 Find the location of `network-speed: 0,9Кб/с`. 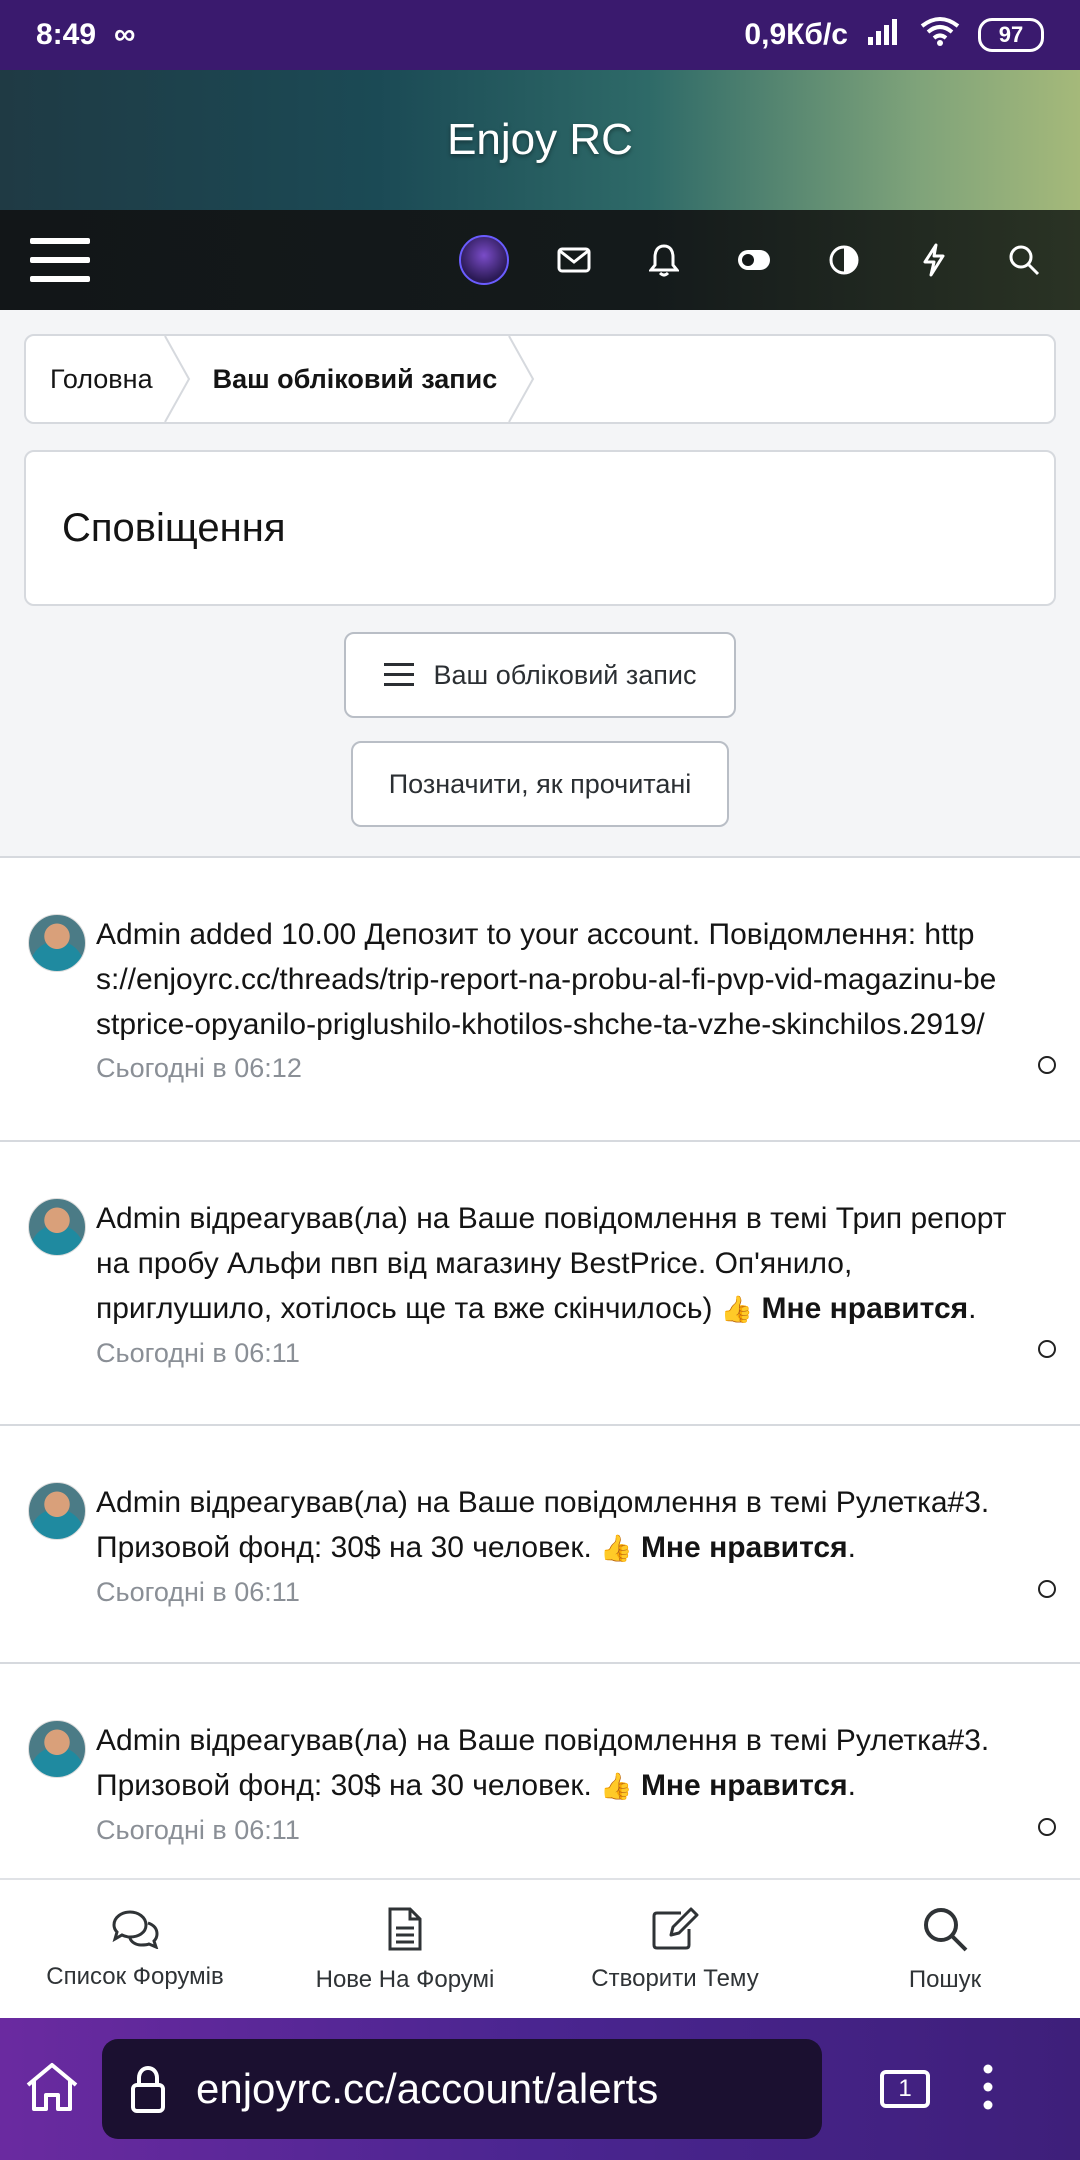

network-speed: 0,9Кб/с is located at coordinates (796, 34).